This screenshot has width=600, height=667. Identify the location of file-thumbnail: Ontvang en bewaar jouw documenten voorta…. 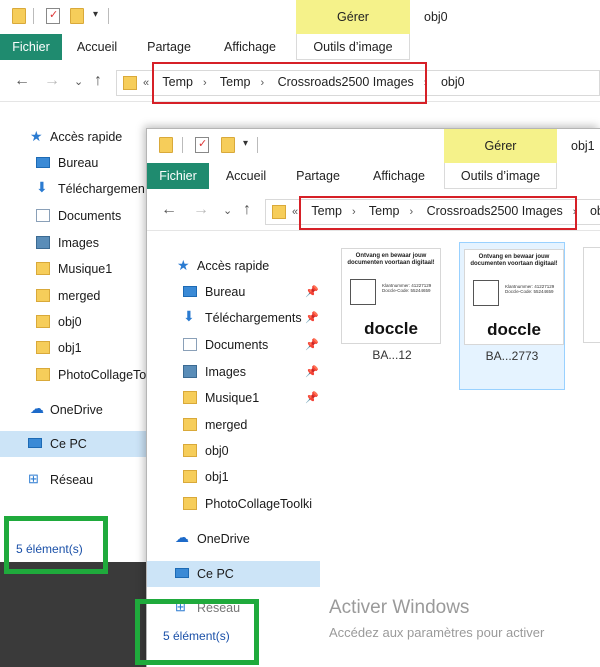
(392, 316).